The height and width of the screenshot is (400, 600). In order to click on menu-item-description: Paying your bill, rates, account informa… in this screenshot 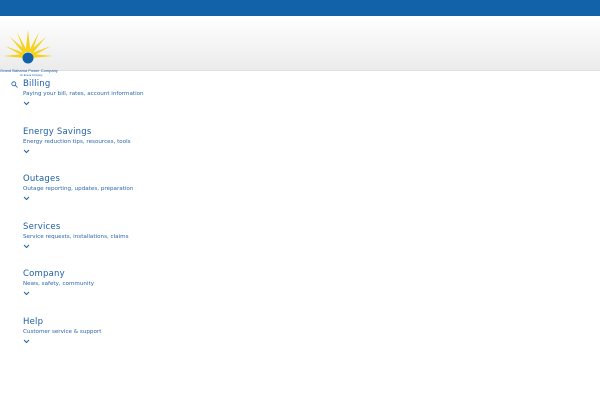, I will do `click(83, 94)`.